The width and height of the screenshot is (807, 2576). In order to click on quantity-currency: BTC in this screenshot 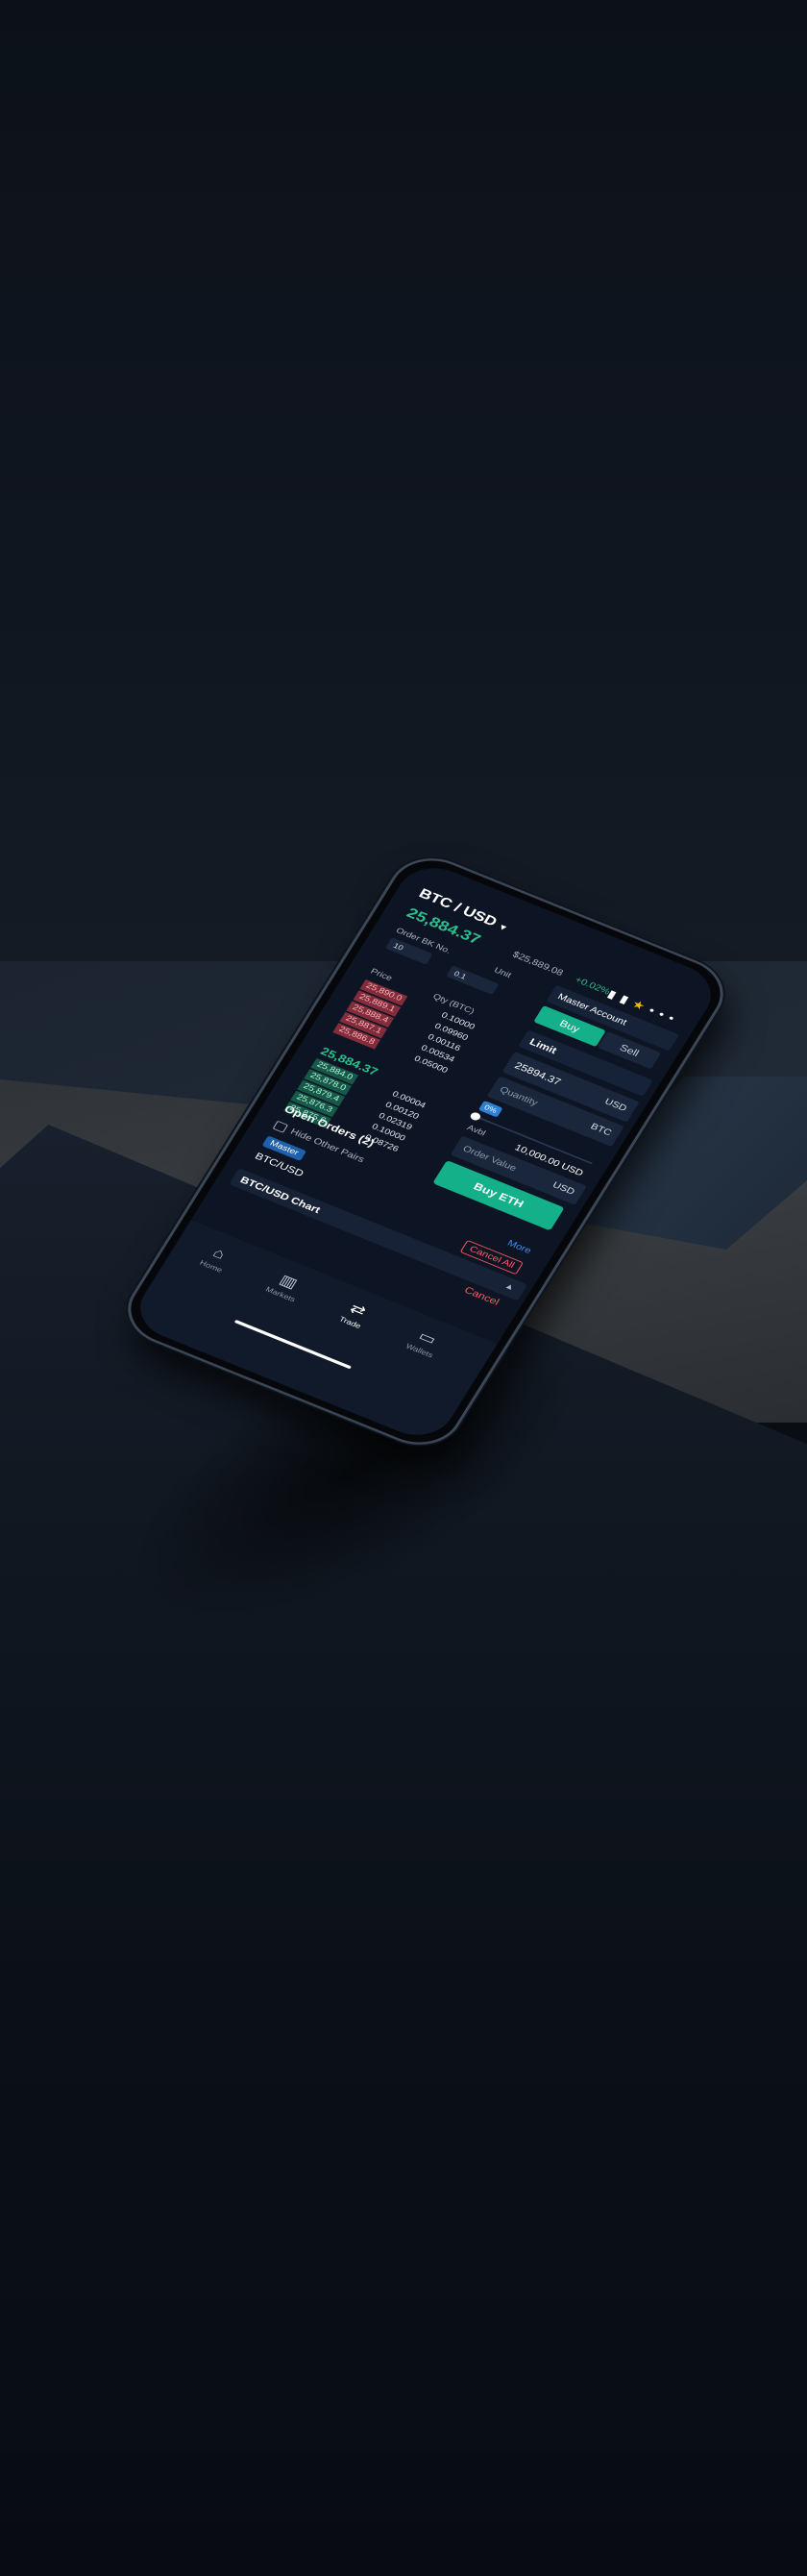, I will do `click(601, 1130)`.